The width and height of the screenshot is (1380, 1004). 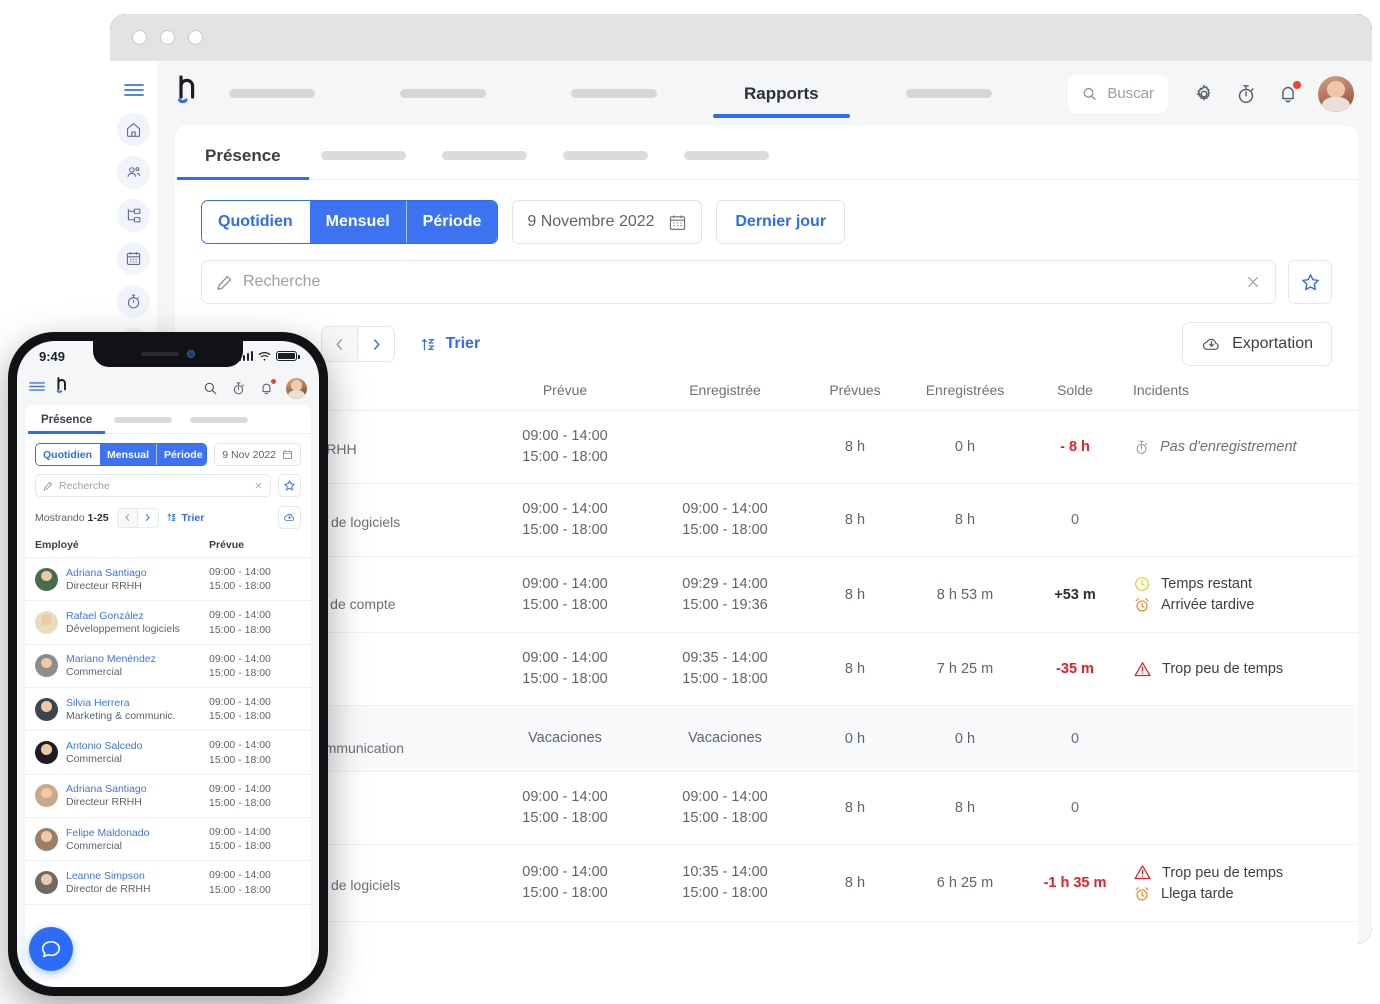 I want to click on cell-enregistrees: 8 h 53 m, so click(x=965, y=595).